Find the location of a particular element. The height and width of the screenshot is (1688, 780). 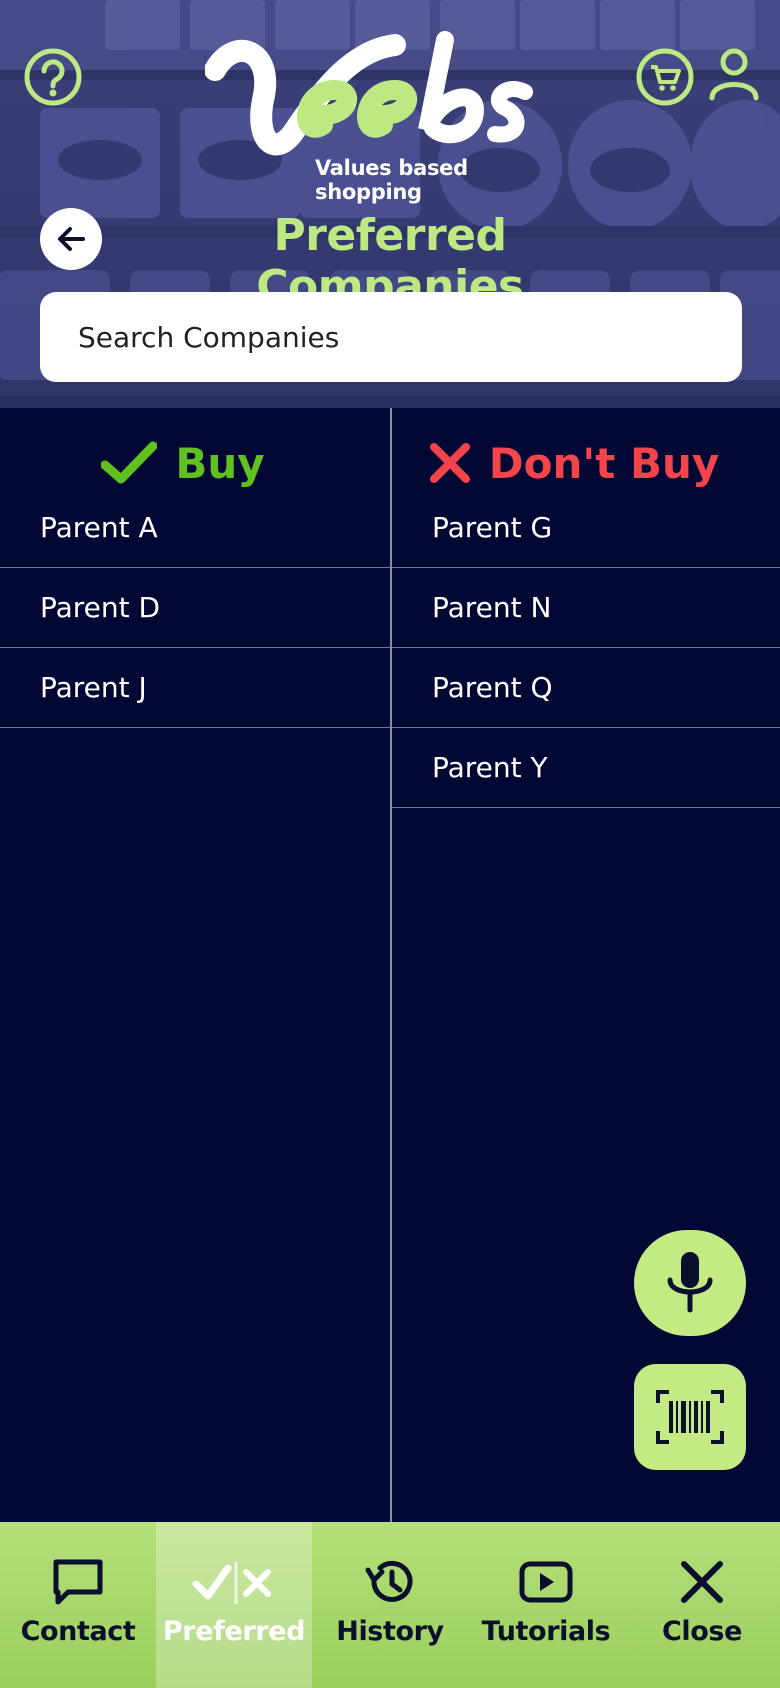

check-x-icon is located at coordinates (231, 1583).